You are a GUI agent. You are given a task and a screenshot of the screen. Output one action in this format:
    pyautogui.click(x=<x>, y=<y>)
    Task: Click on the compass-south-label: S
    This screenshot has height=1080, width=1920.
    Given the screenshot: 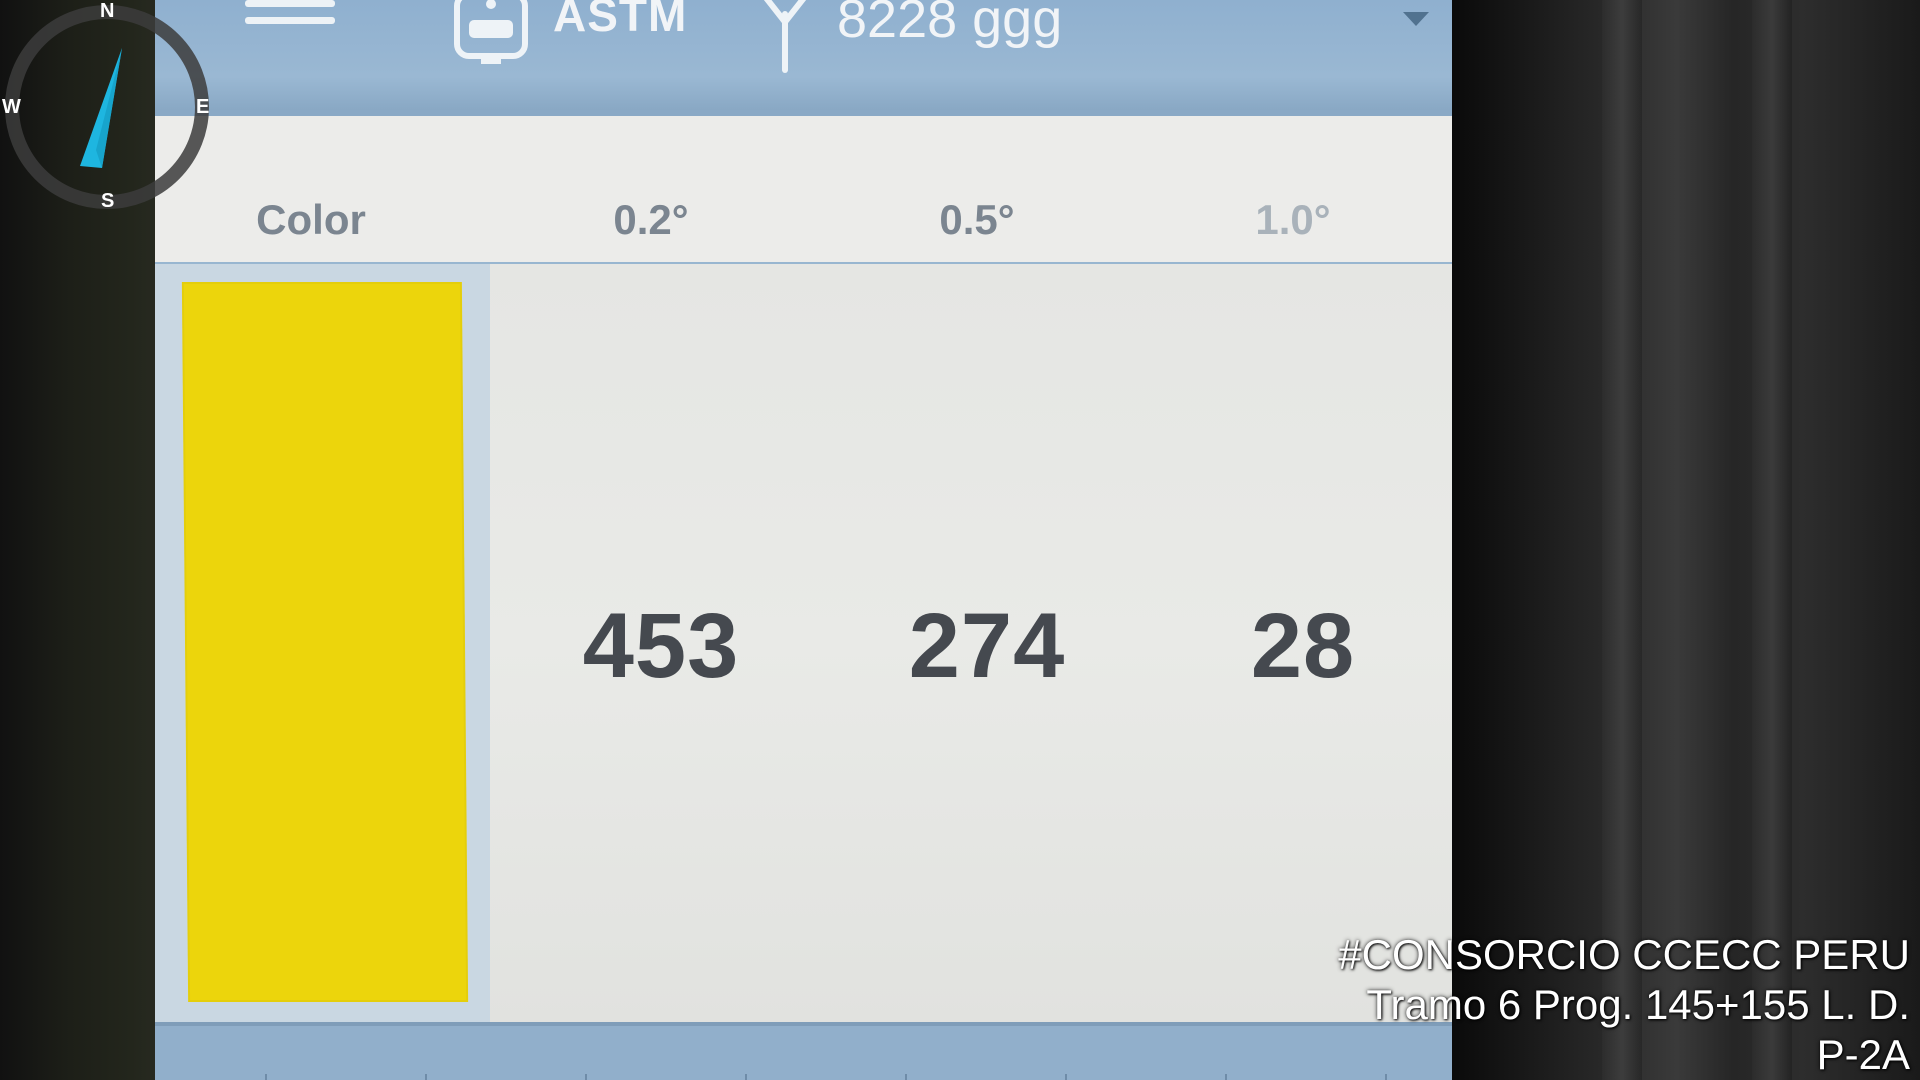 What is the action you would take?
    pyautogui.click(x=108, y=201)
    